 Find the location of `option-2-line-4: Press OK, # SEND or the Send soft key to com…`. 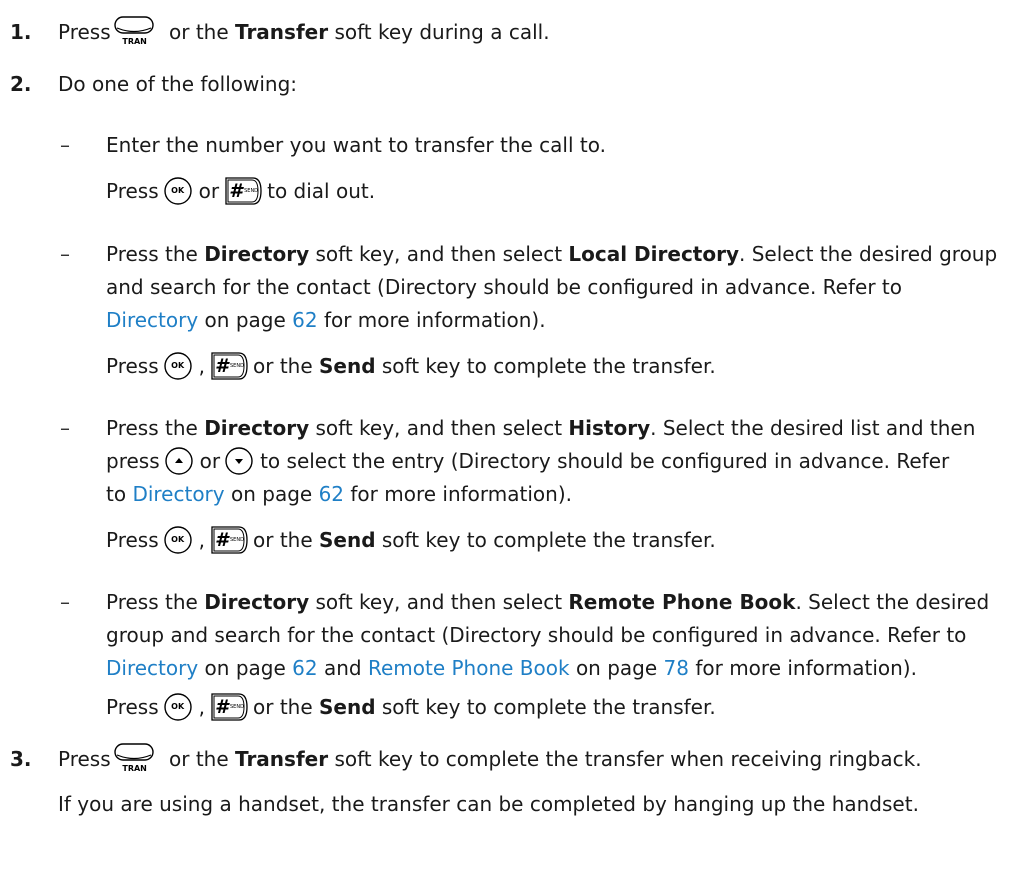

option-2-line-4: Press OK, # SEND or the Send soft key to com… is located at coordinates (411, 367).